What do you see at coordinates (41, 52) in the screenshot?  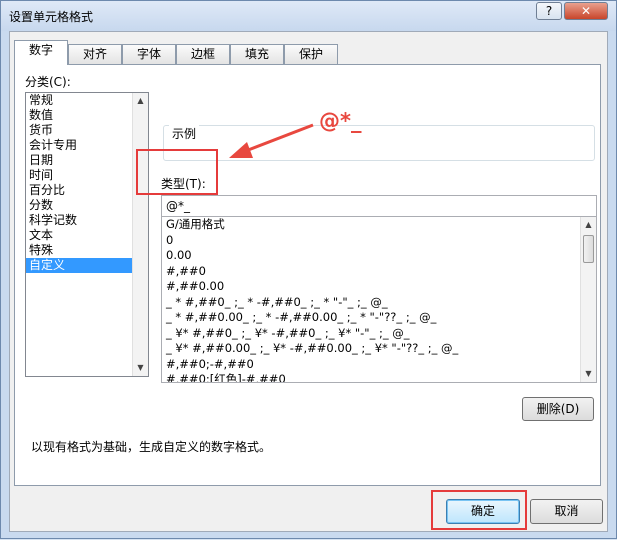 I see `tab-number: 数字` at bounding box center [41, 52].